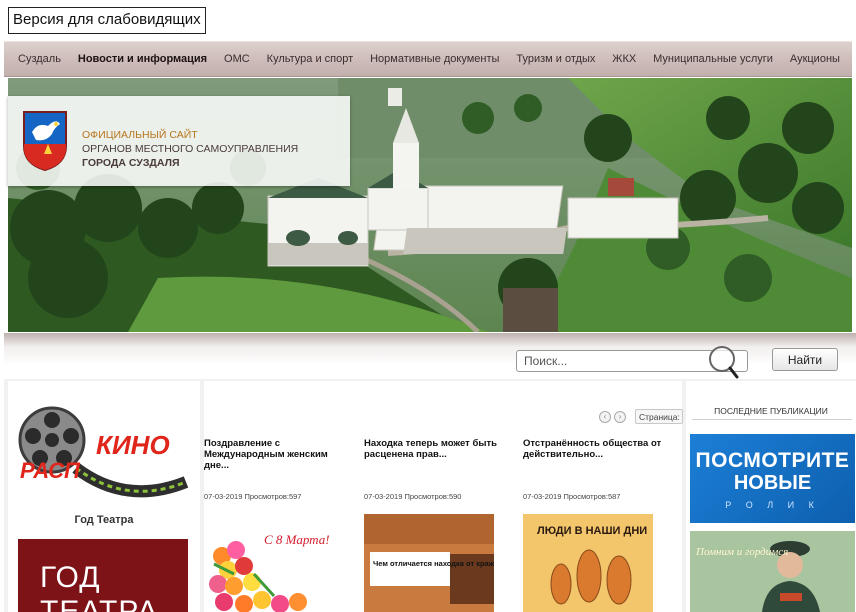  Describe the element at coordinates (103, 575) in the screenshot. I see `year-of-theatre-banner: ГОД ТЕАТРА` at that location.